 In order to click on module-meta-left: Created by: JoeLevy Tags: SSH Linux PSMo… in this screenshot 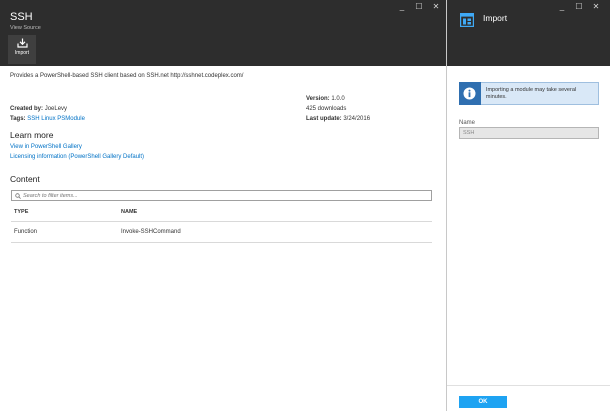, I will do `click(47, 114)`.